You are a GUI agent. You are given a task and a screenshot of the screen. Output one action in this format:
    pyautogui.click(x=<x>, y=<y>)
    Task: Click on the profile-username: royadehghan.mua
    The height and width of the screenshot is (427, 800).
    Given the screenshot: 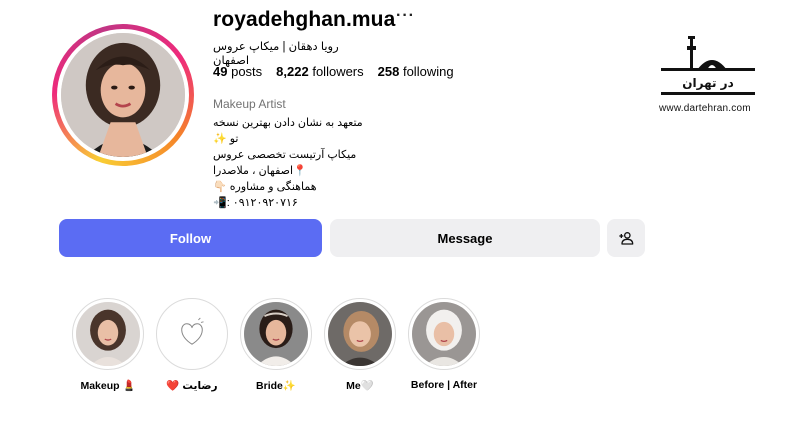 What is the action you would take?
    pyautogui.click(x=304, y=19)
    